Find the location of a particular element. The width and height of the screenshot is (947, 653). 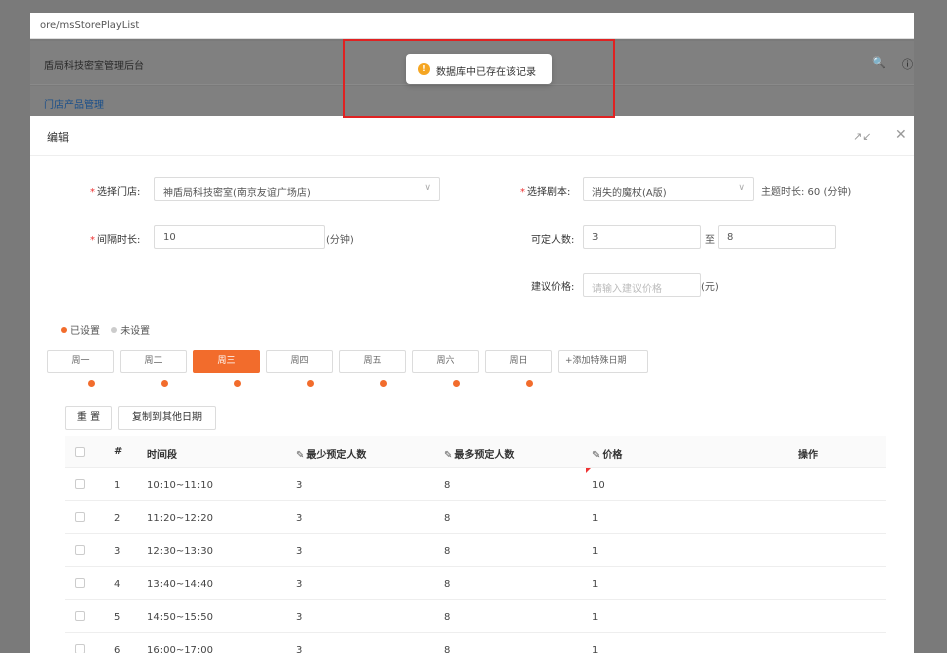

price-input: 请输入建议价格 is located at coordinates (642, 285).